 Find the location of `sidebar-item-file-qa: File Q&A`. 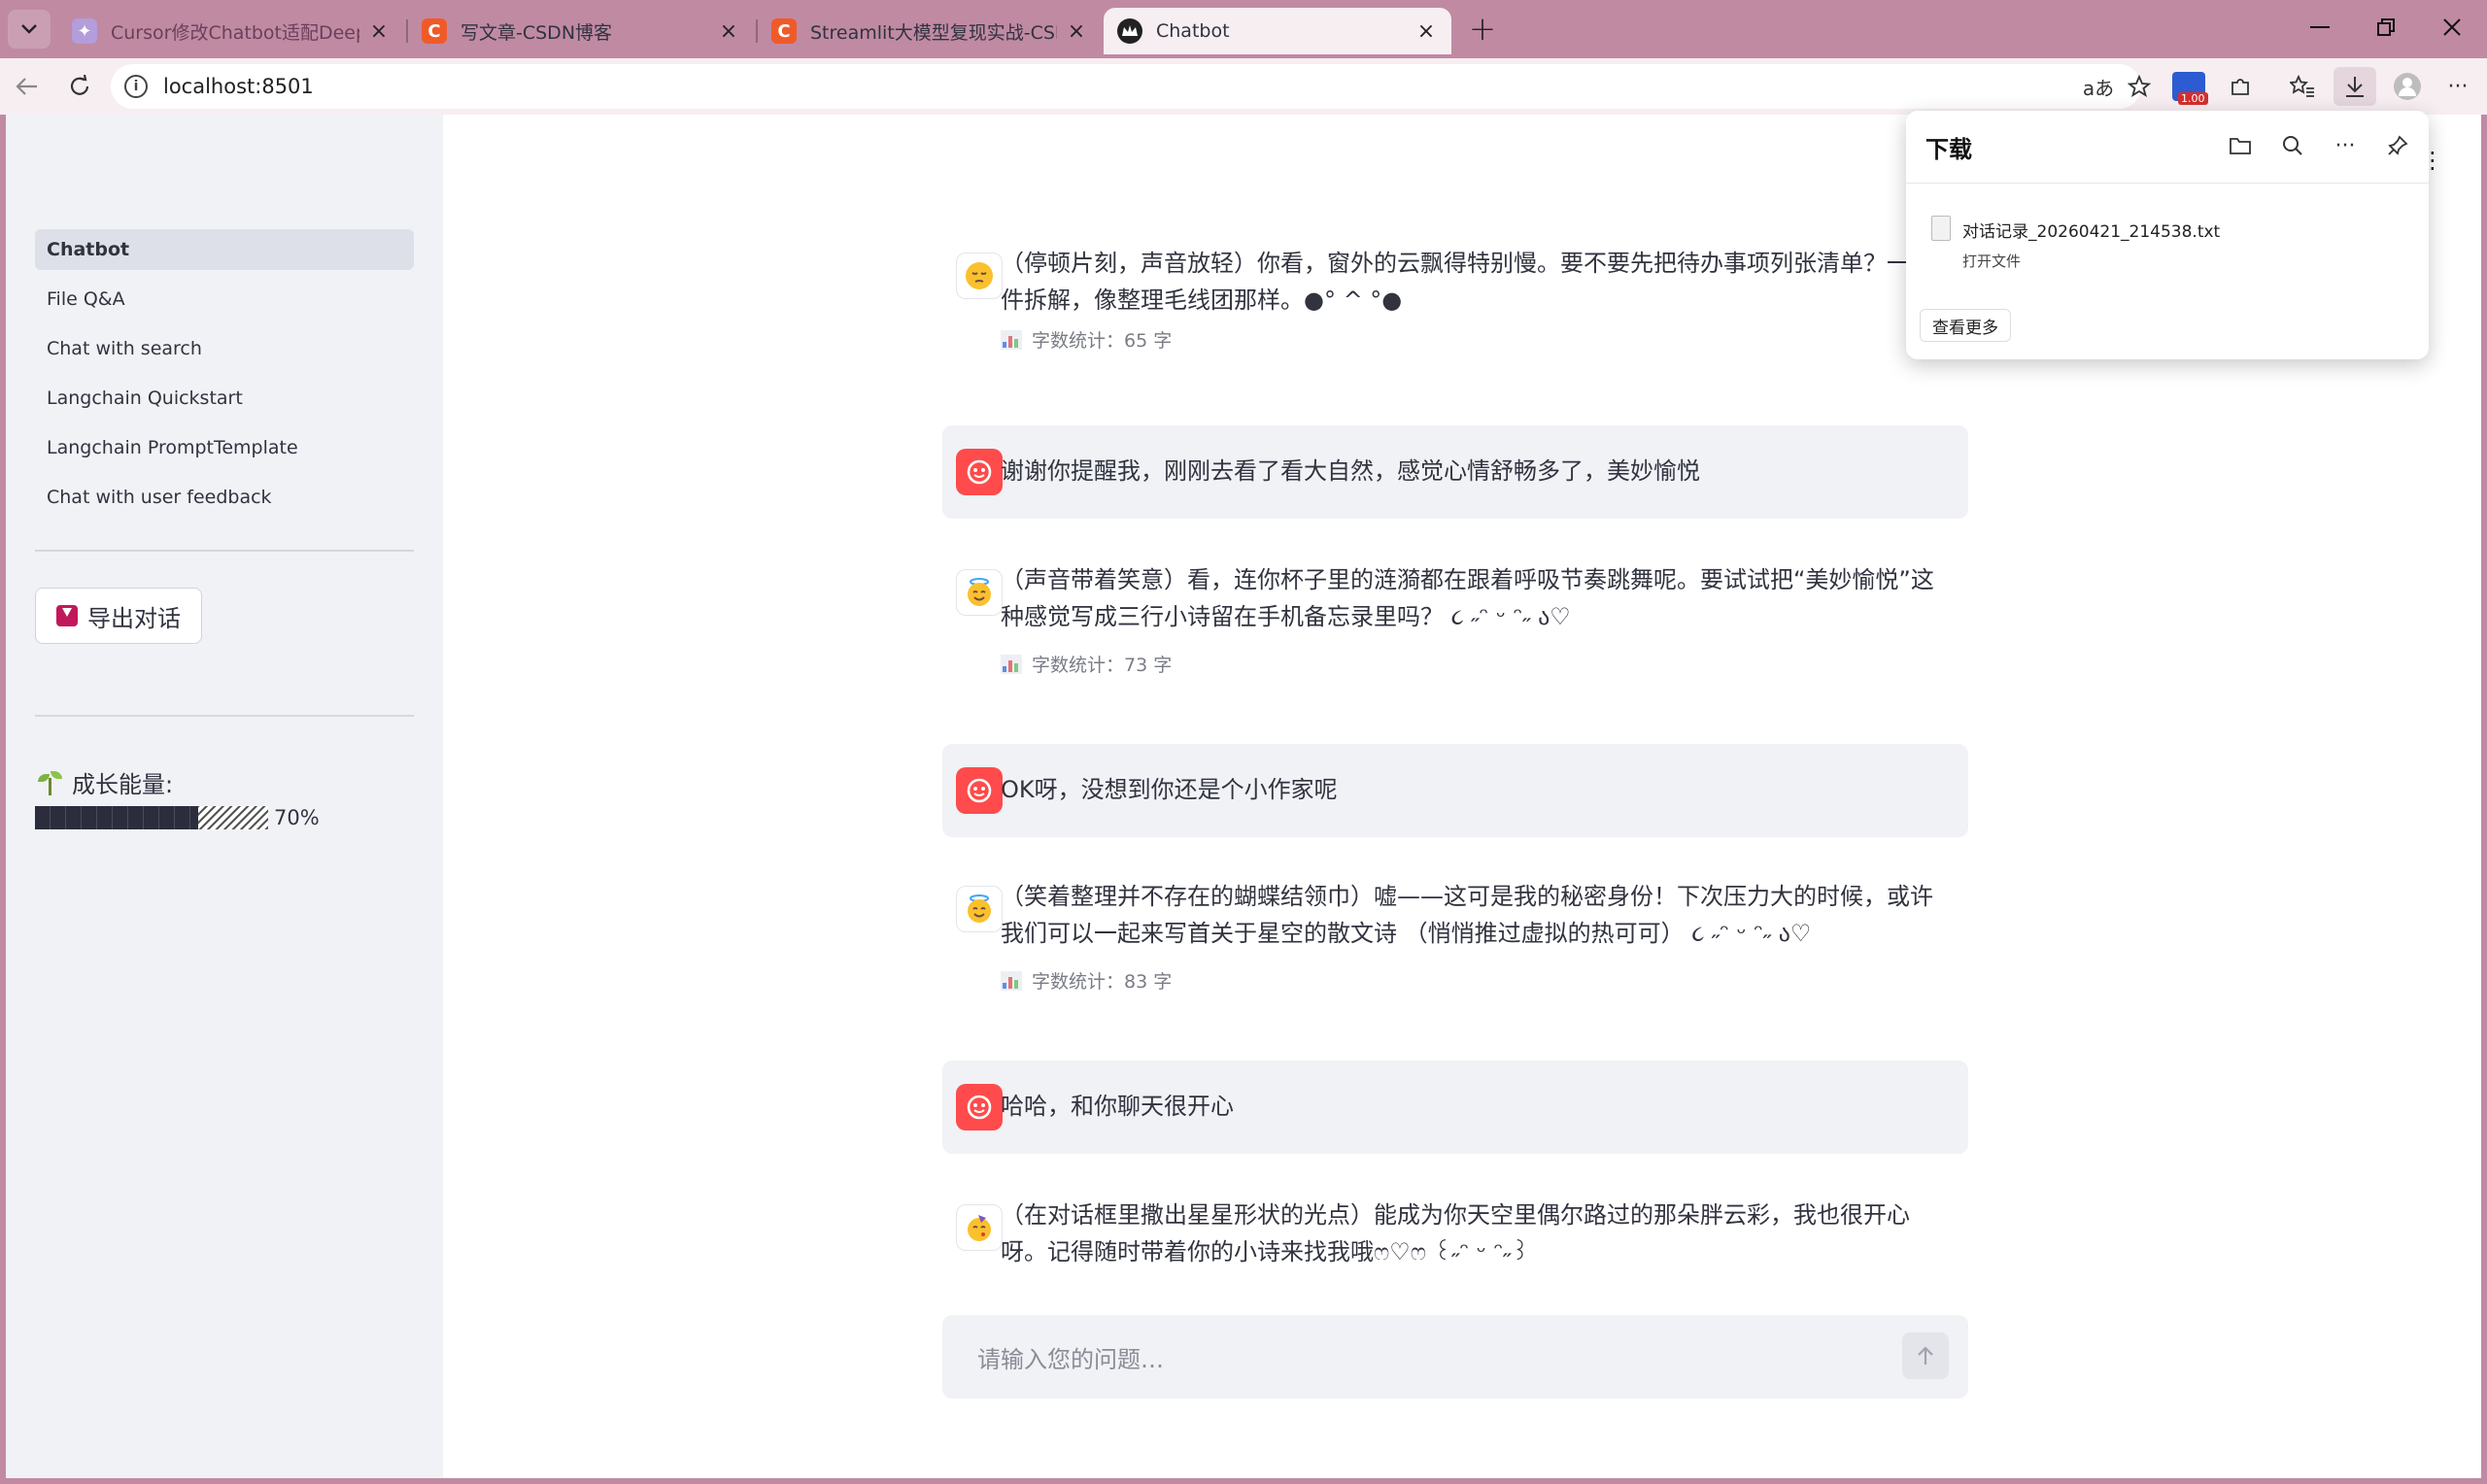

sidebar-item-file-qa: File Q&A is located at coordinates (224, 299).